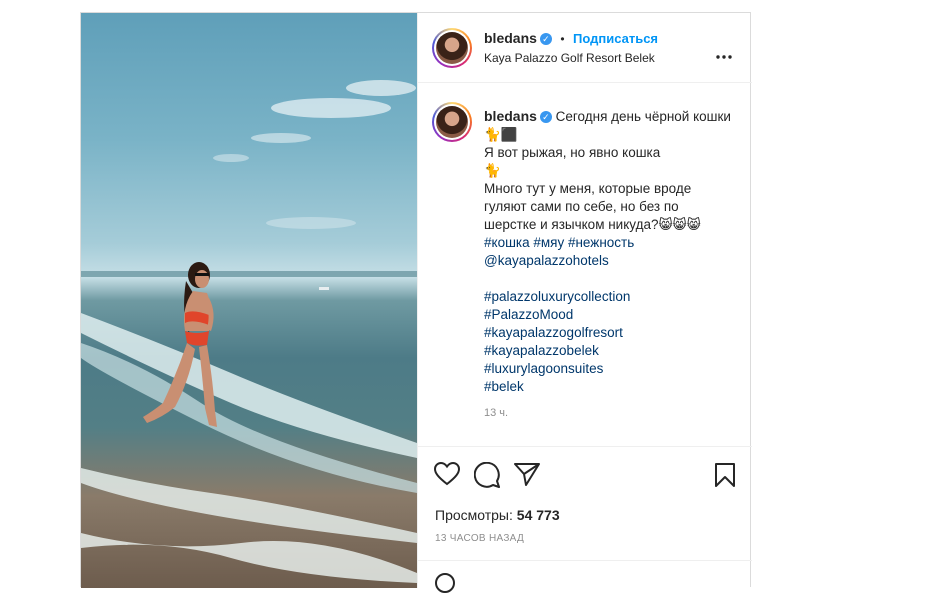 Image resolution: width=945 pixels, height=593 pixels. What do you see at coordinates (479, 538) in the screenshot?
I see `post-time-ago: 13 ЧАСОВ НАЗАД` at bounding box center [479, 538].